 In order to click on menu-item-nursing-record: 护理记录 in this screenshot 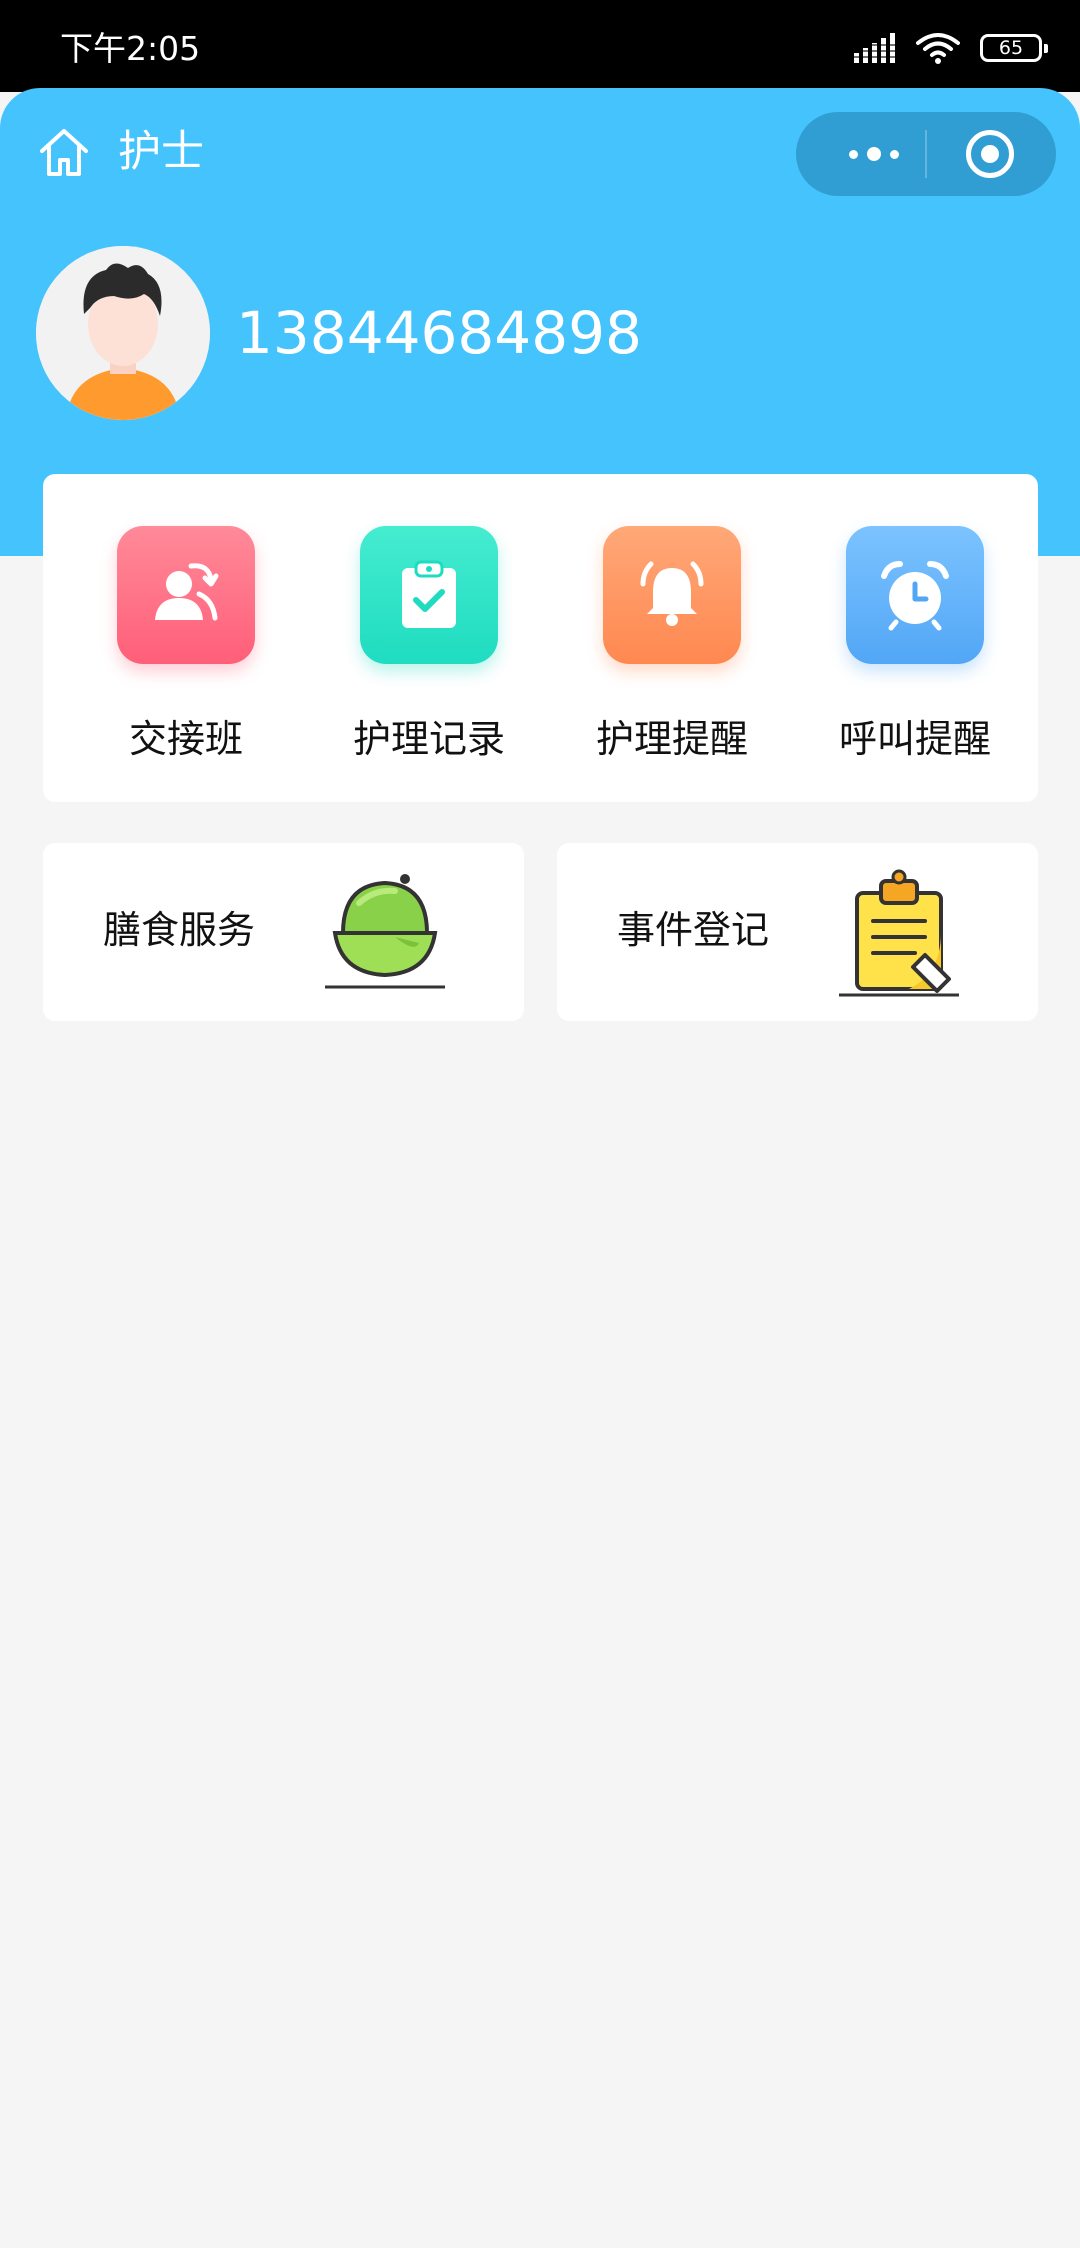, I will do `click(417, 638)`.